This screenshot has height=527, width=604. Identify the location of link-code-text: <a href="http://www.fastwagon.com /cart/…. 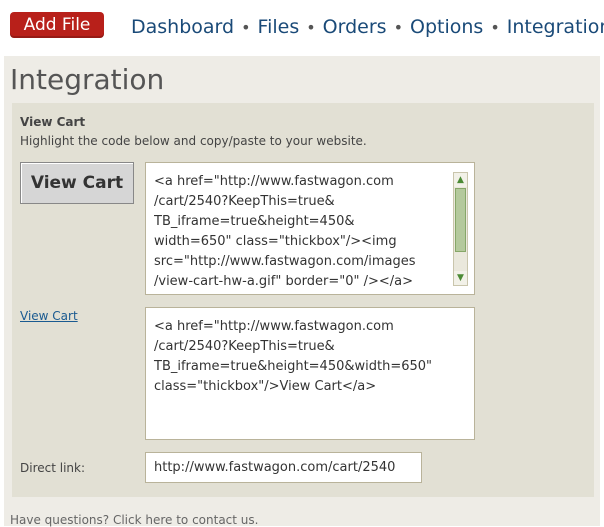
(293, 356).